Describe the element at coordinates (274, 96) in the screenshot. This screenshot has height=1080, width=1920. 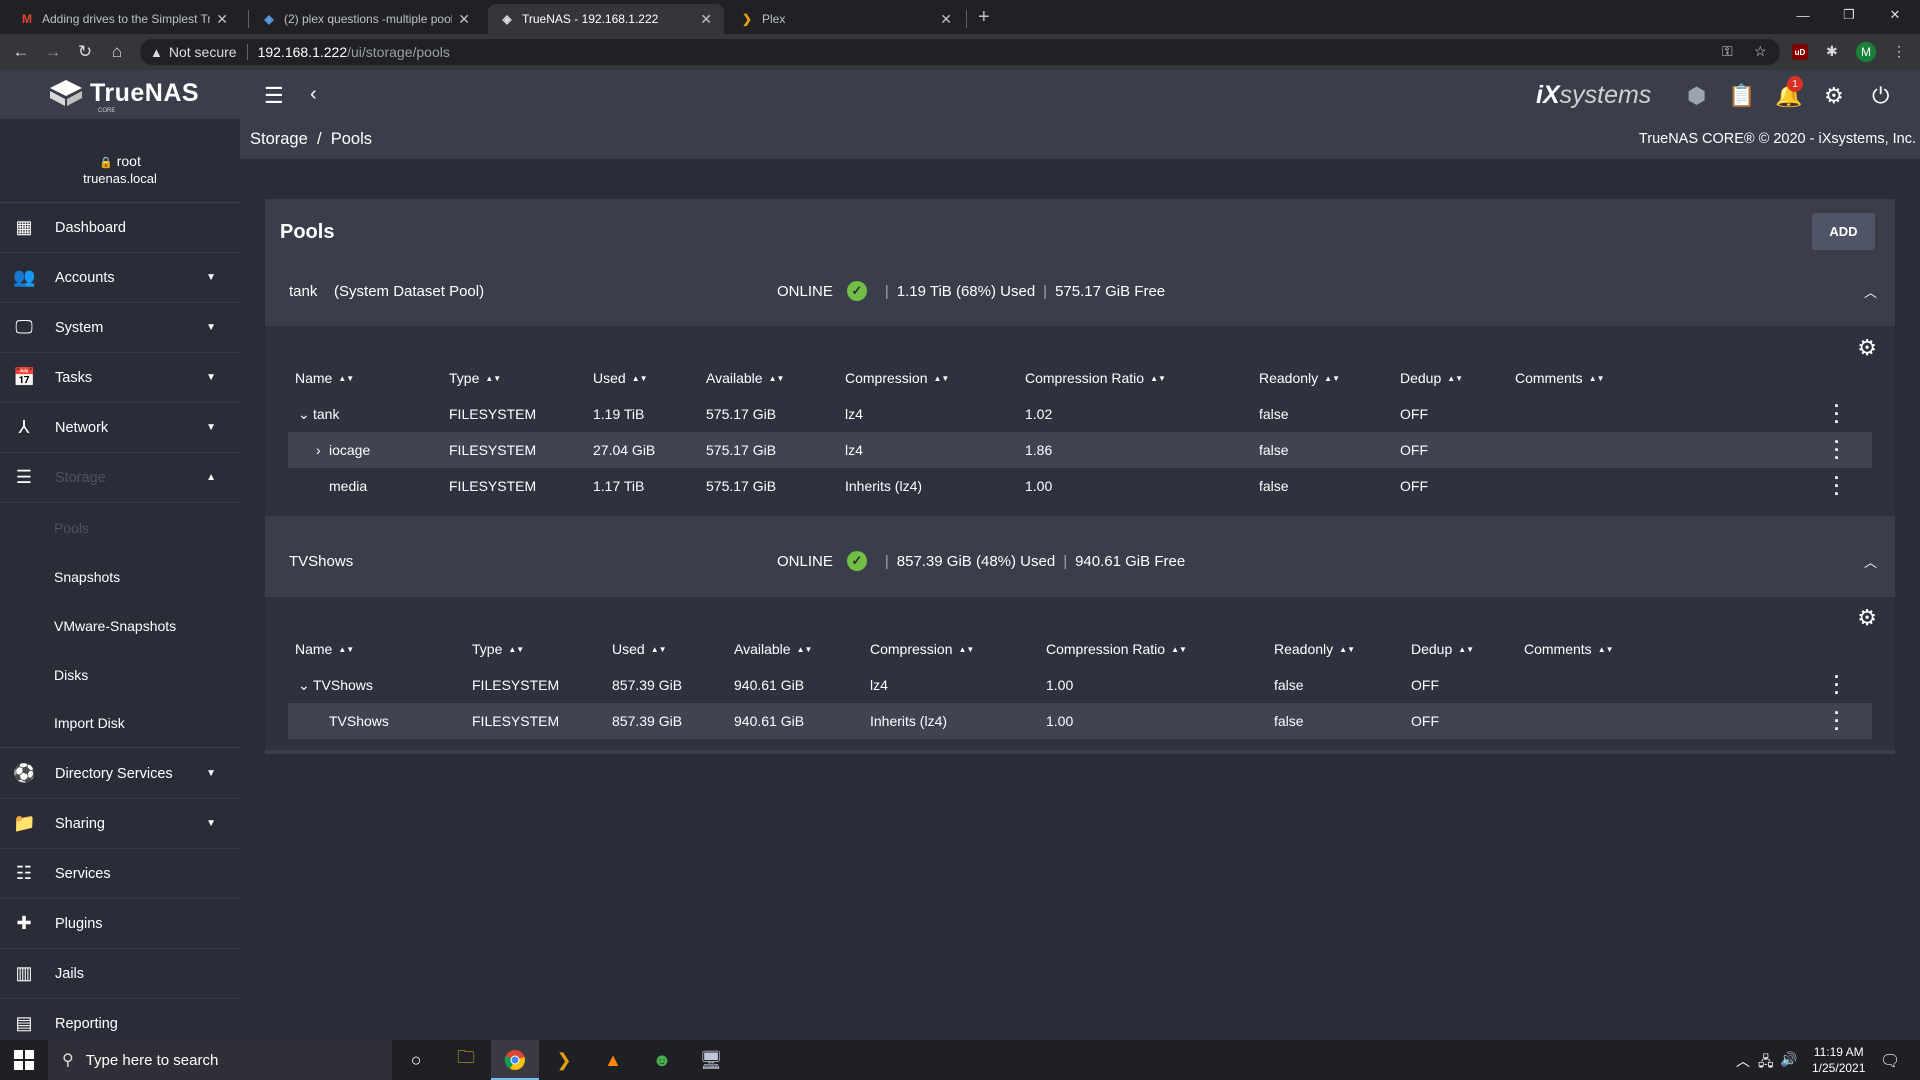
I see `menu-toggle-icon: ☰` at that location.